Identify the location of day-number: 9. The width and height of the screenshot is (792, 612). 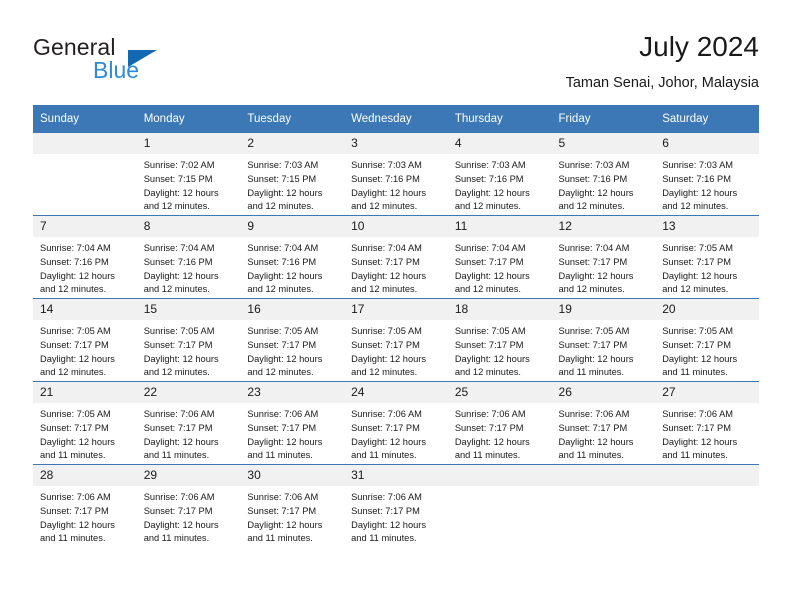
(292, 226).